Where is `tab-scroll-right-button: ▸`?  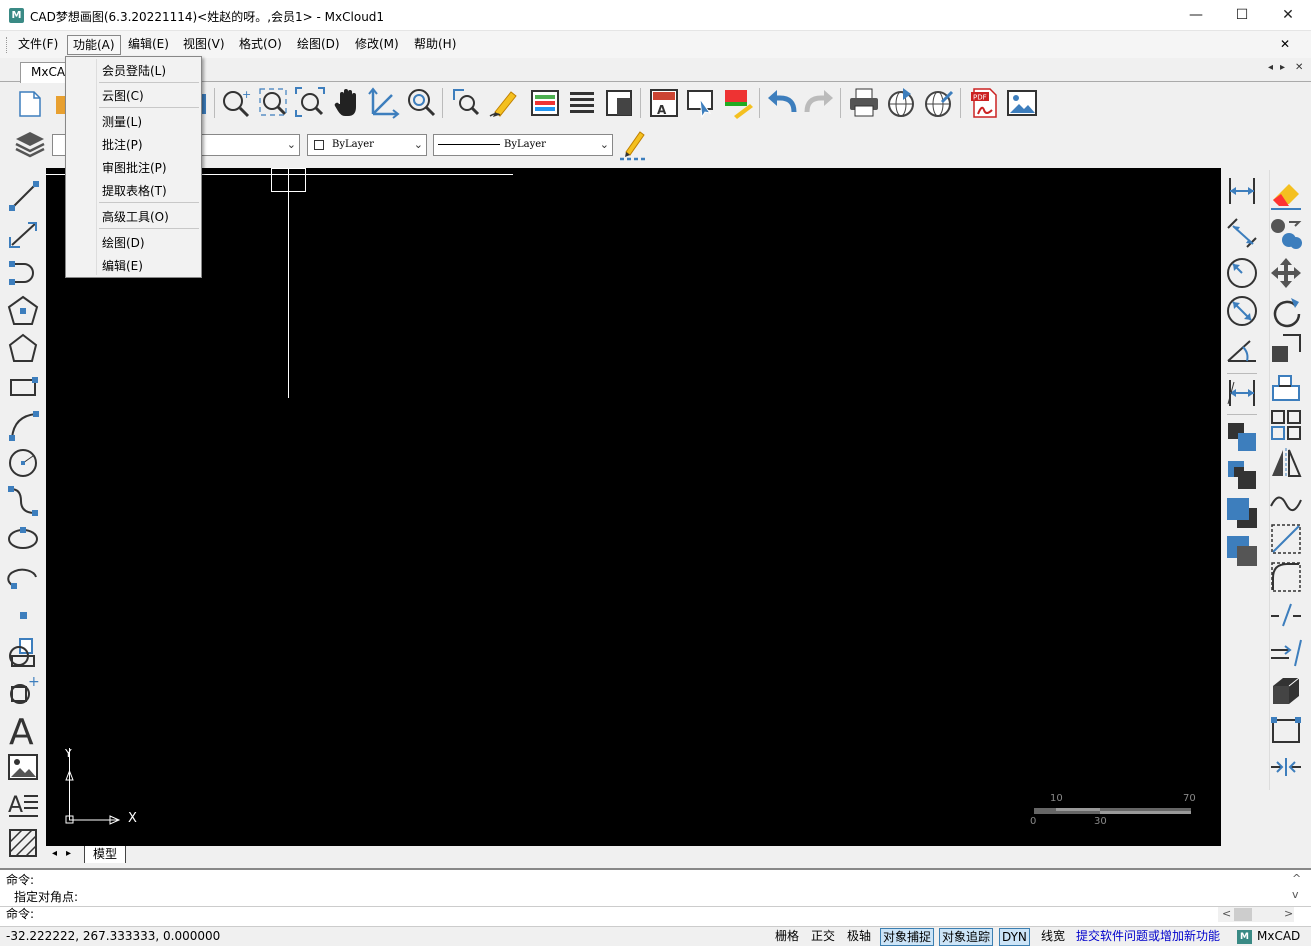
tab-scroll-right-button: ▸ is located at coordinates (1282, 67).